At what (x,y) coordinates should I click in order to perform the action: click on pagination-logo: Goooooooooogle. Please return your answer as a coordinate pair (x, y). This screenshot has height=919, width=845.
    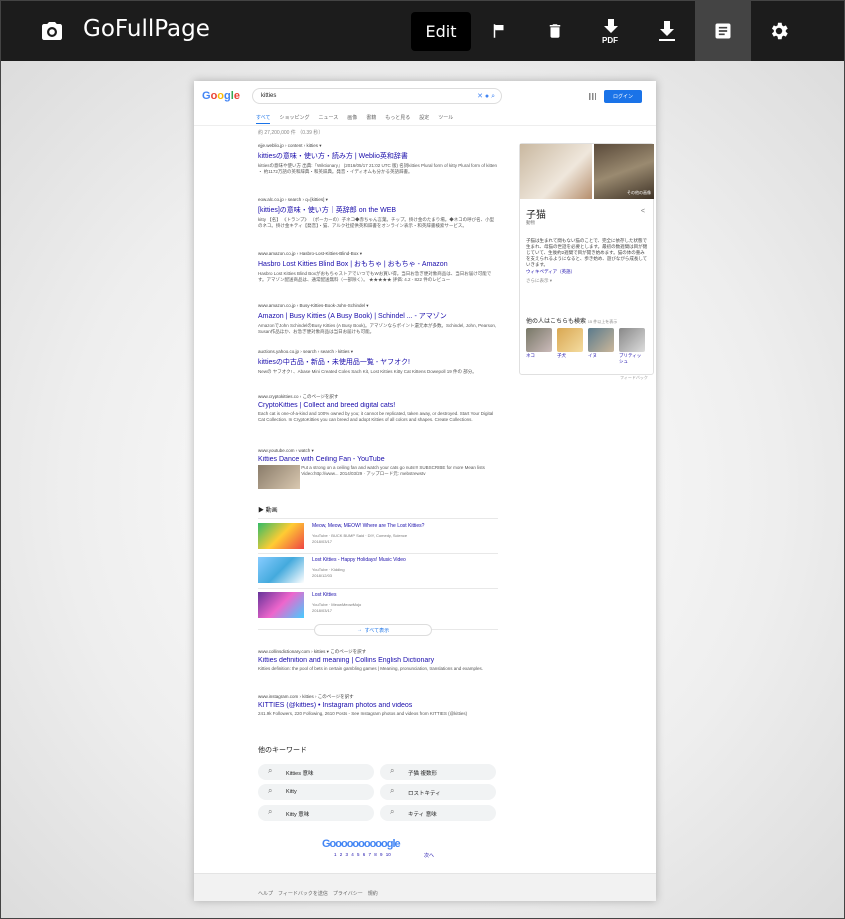
    Looking at the image, I should click on (361, 844).